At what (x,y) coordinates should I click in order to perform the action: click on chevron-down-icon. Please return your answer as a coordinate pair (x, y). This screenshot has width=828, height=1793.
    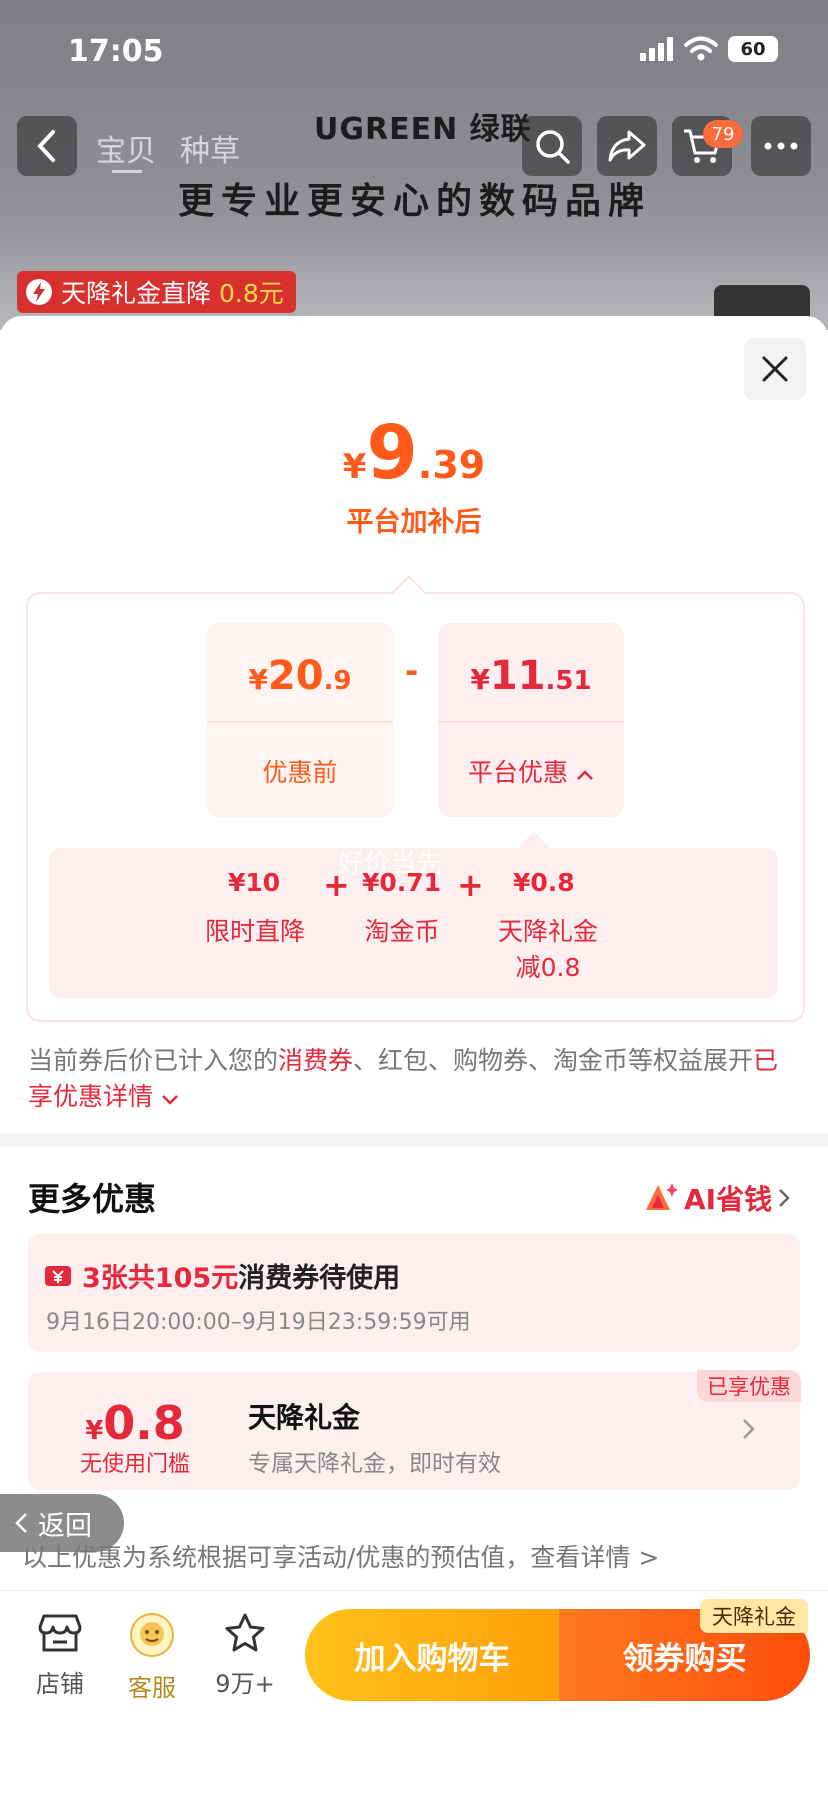
    Looking at the image, I should click on (170, 1099).